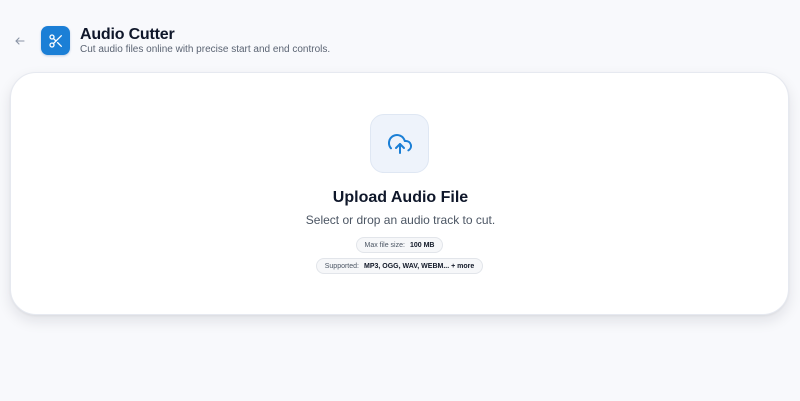  I want to click on max-file-size-badge: Max file size: 100 MB, so click(399, 245).